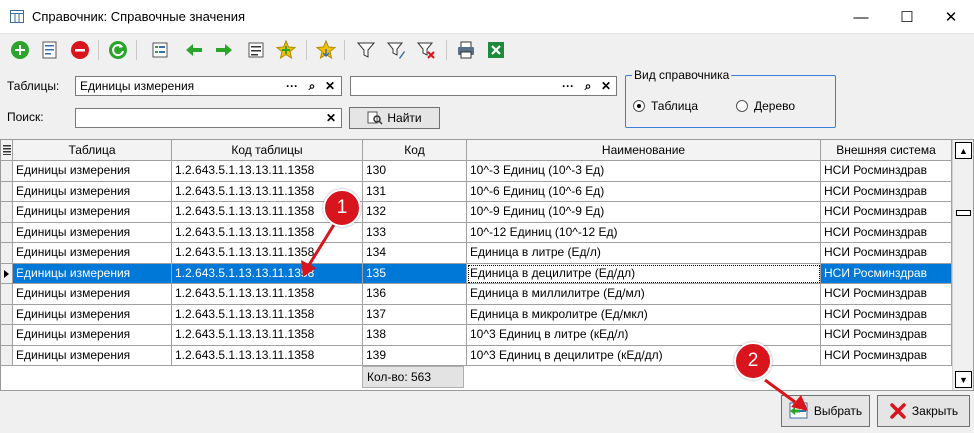  Describe the element at coordinates (415, 355) in the screenshot. I see `cell-code: 139` at that location.